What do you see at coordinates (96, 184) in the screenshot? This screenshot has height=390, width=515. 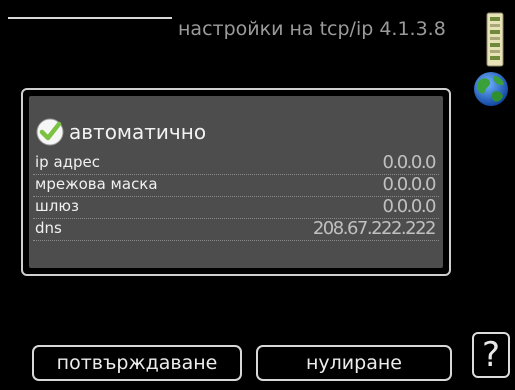 I see `subnet-mask-label: мрежова маска` at bounding box center [96, 184].